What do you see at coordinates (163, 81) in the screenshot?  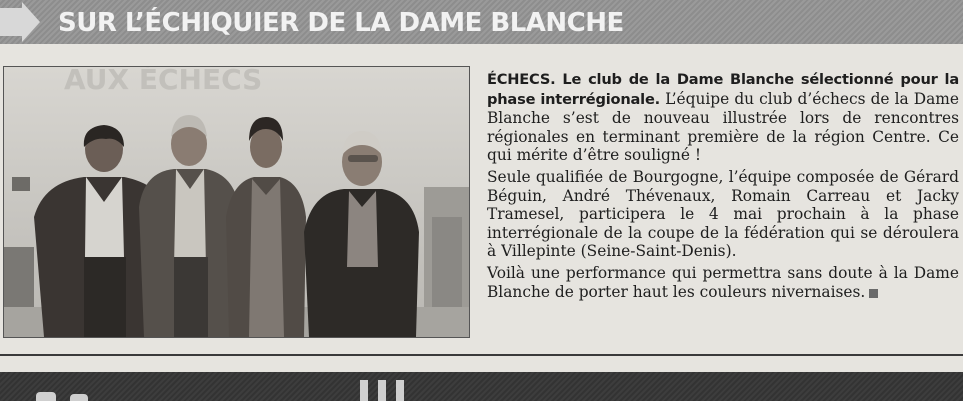 I see `svg-text: AUX ÉCHECS` at bounding box center [163, 81].